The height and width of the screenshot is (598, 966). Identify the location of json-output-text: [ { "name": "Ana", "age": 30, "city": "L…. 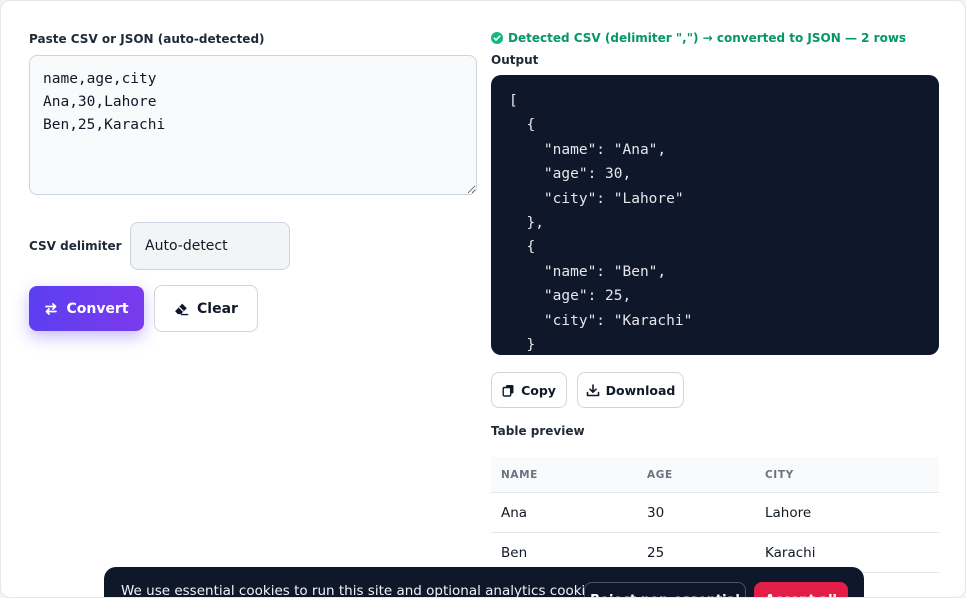
(601, 223).